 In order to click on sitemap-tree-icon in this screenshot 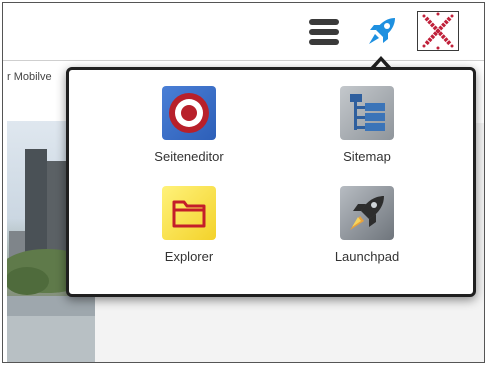, I will do `click(367, 113)`.